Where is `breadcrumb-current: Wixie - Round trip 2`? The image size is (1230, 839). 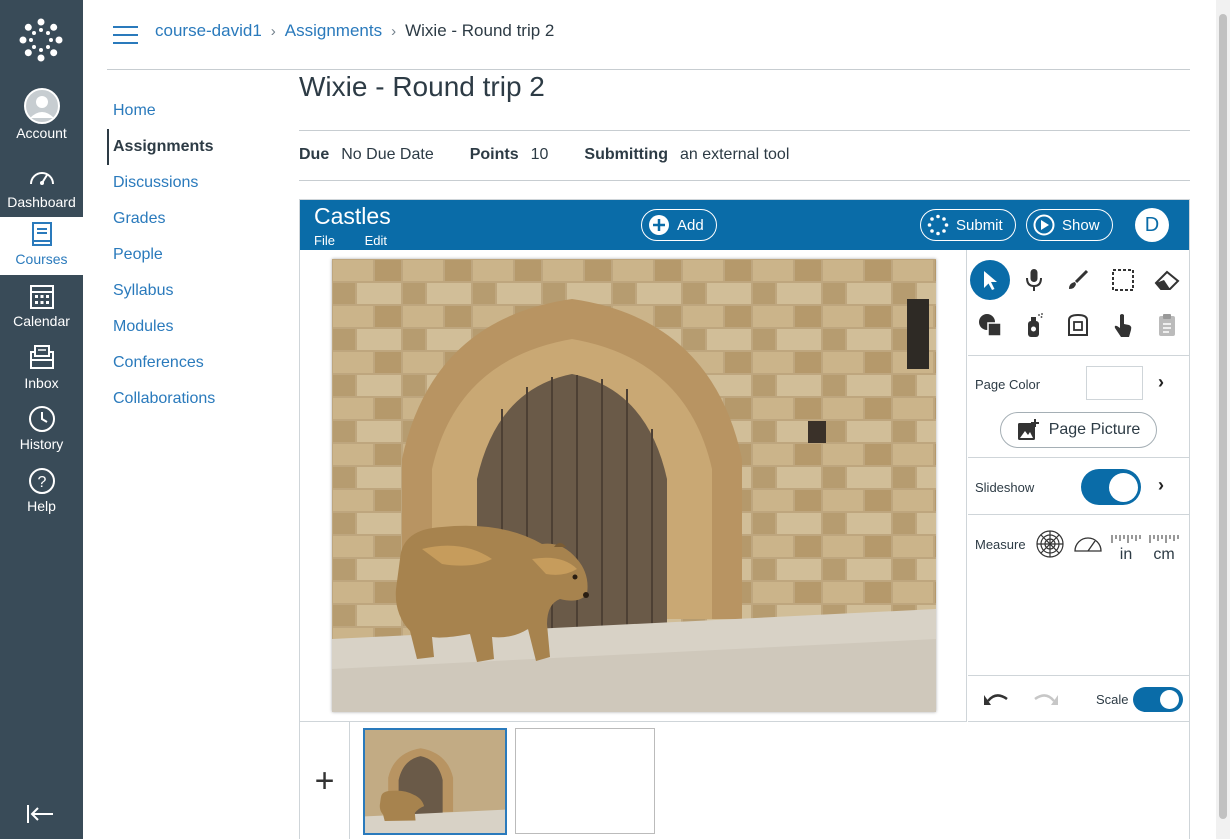
breadcrumb-current: Wixie - Round trip 2 is located at coordinates (480, 30).